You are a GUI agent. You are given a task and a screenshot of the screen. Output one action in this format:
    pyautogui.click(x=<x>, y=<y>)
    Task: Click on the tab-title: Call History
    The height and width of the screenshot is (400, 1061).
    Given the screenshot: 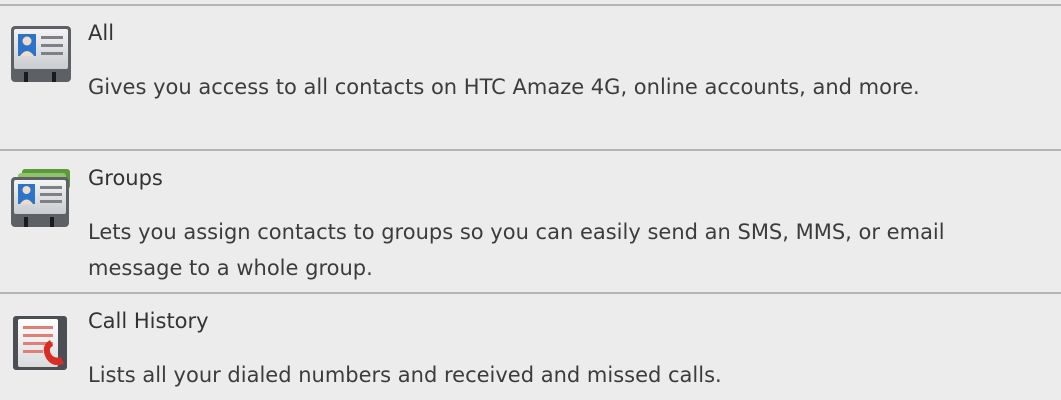 What is the action you would take?
    pyautogui.click(x=148, y=321)
    